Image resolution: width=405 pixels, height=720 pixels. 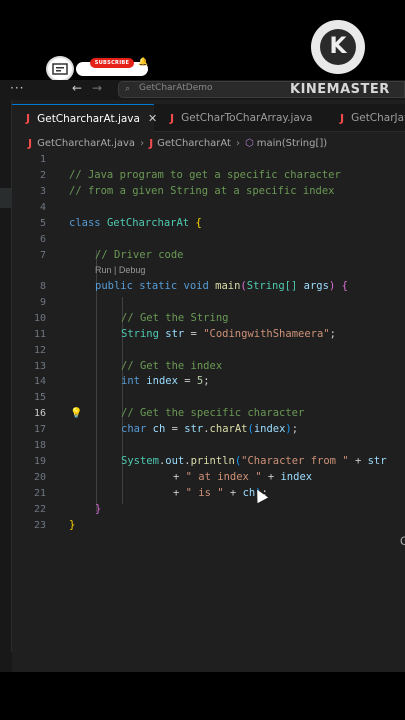 What do you see at coordinates (42, 286) in the screenshot?
I see `line-number: 8` at bounding box center [42, 286].